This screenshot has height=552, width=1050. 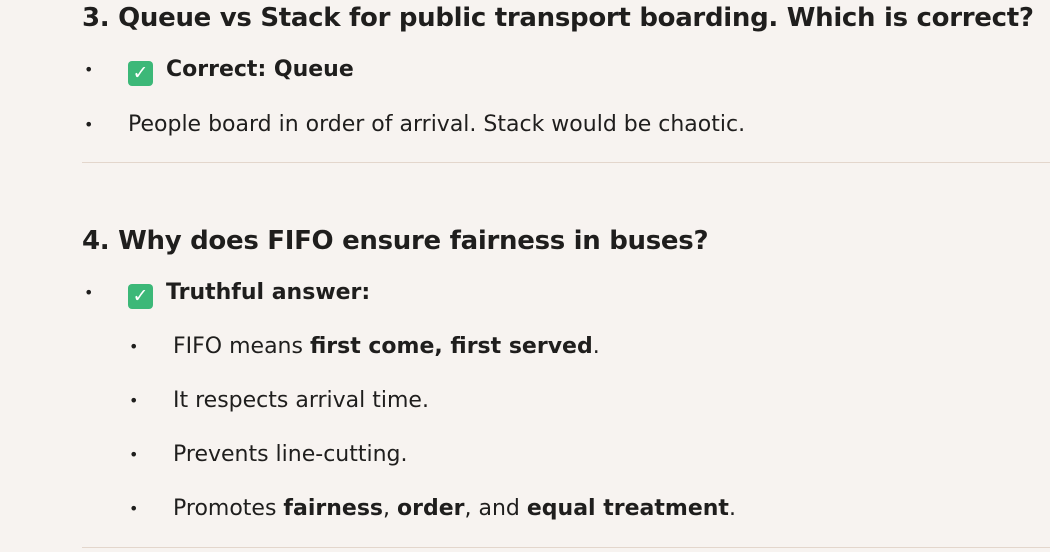 What do you see at coordinates (451, 346) in the screenshot?
I see `bold-text: first come, first served` at bounding box center [451, 346].